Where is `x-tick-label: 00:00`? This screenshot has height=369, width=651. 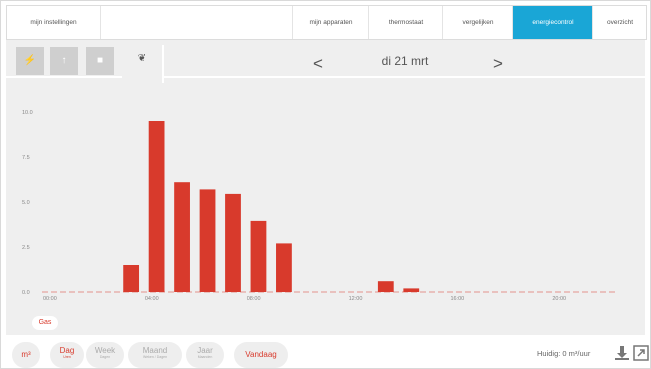 x-tick-label: 00:00 is located at coordinates (50, 299).